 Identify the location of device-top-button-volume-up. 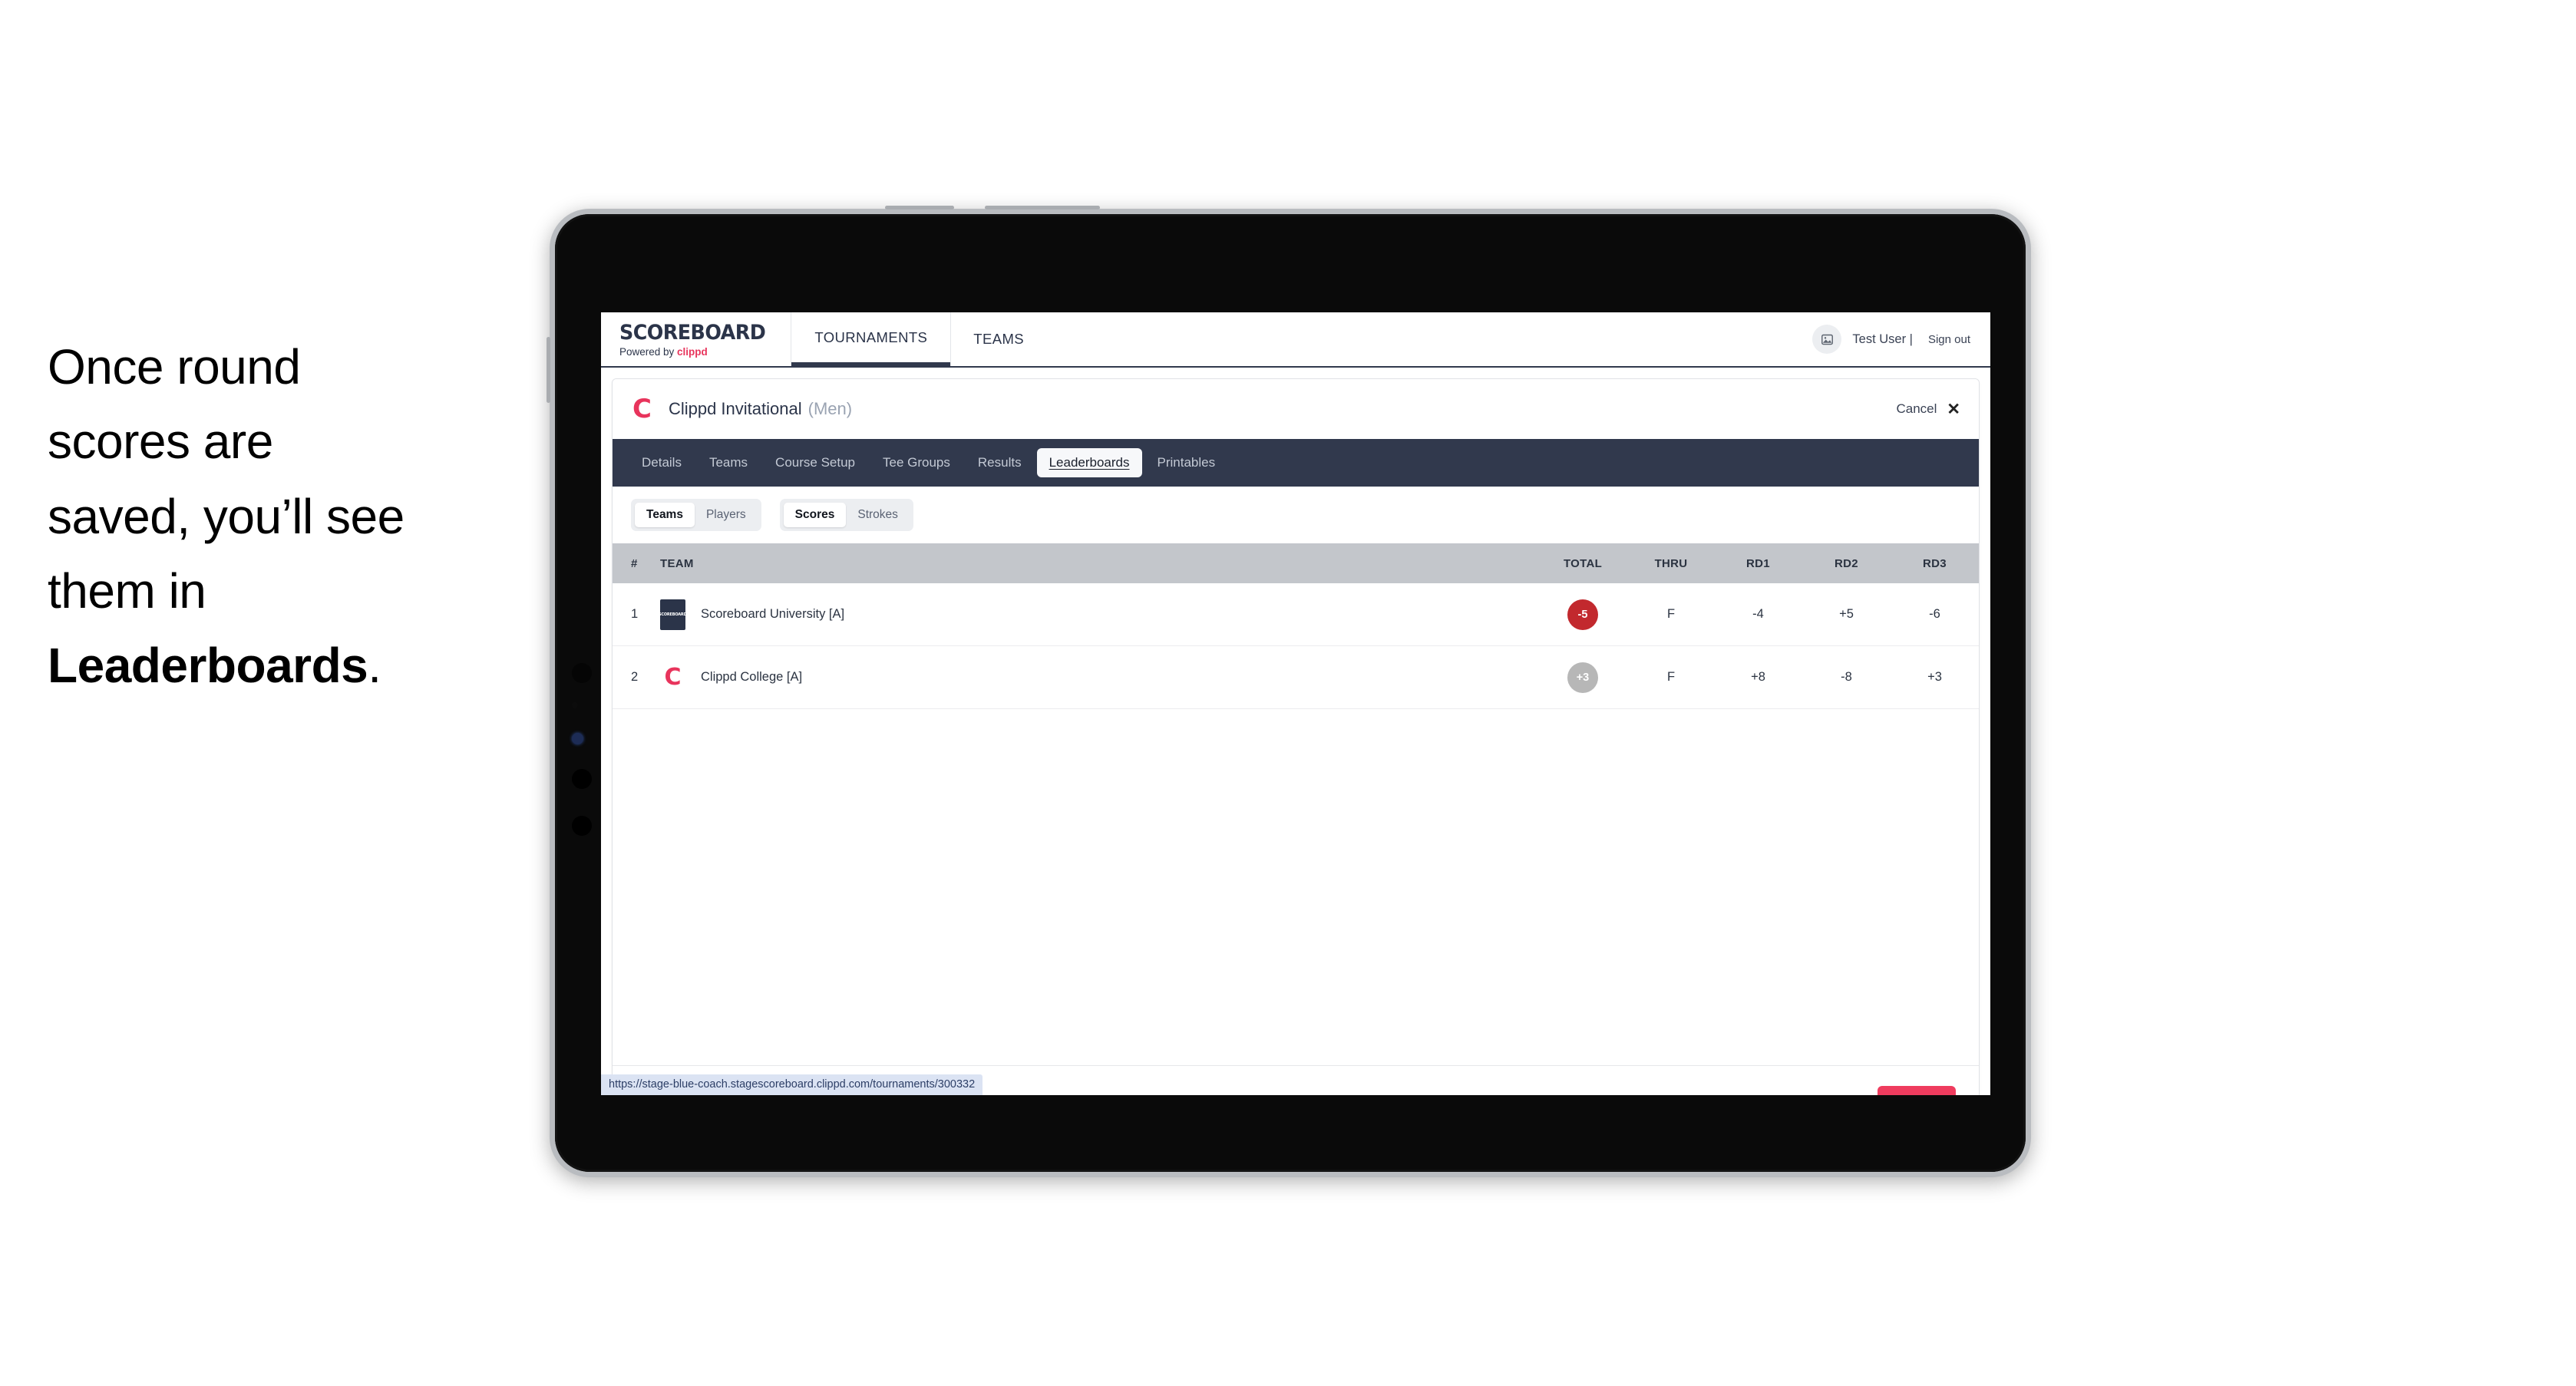
(919, 208).